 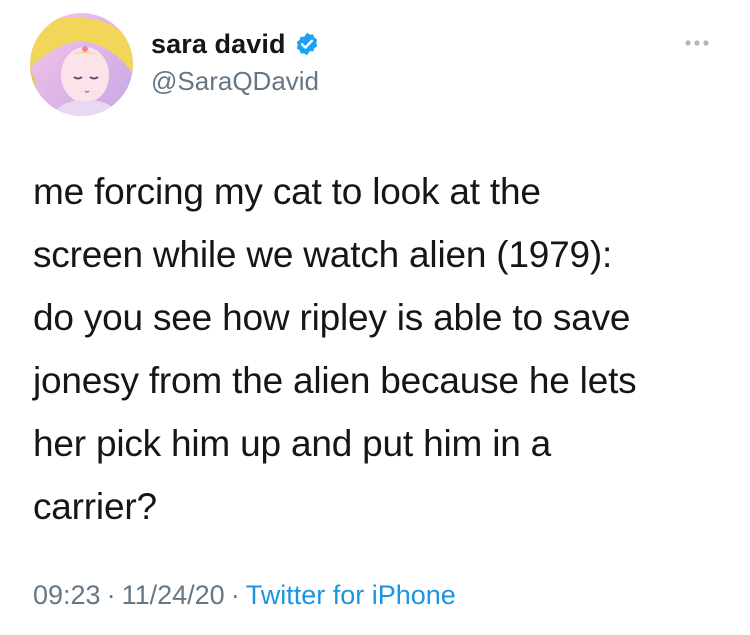 I want to click on tweet-date: 11/24/20, so click(x=173, y=595).